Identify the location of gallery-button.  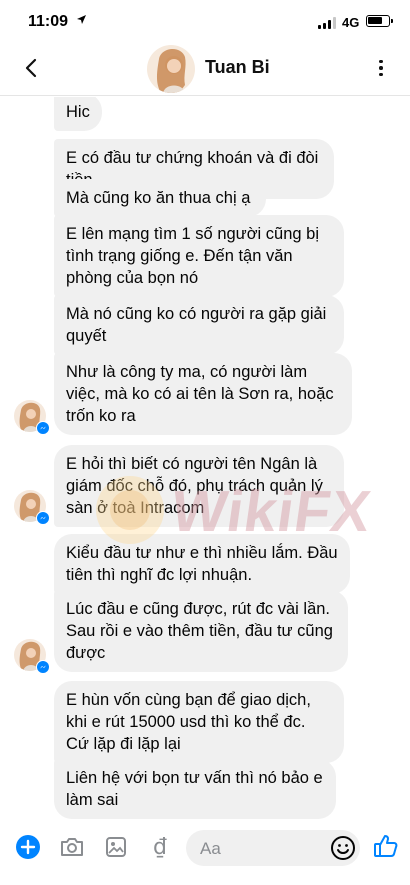
(116, 847).